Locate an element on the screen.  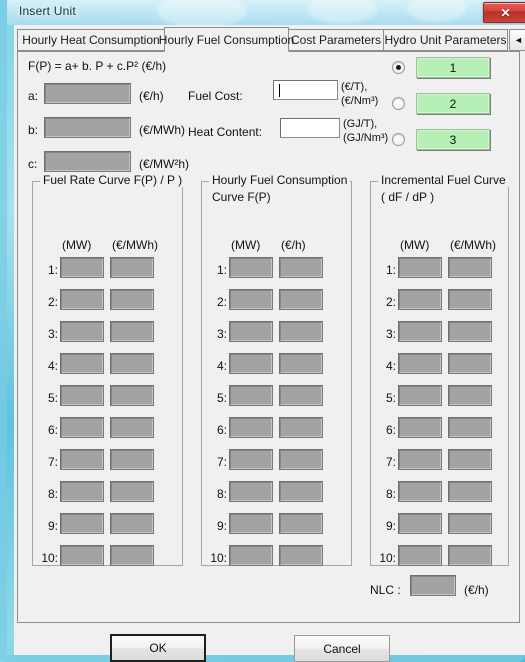
text-caret is located at coordinates (279, 90).